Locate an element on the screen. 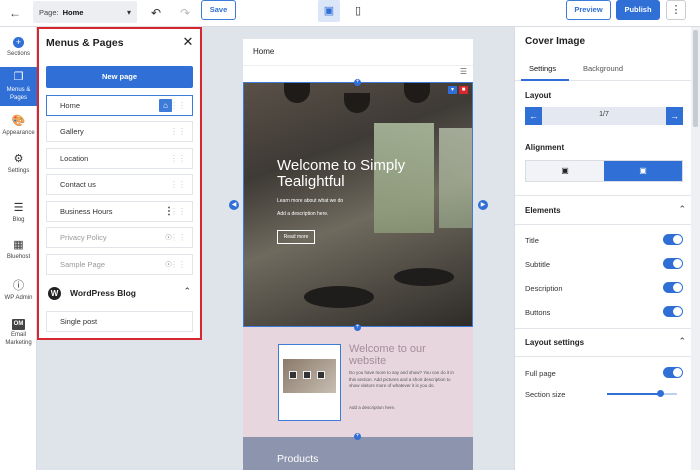  products-title: Products is located at coordinates (297, 459).